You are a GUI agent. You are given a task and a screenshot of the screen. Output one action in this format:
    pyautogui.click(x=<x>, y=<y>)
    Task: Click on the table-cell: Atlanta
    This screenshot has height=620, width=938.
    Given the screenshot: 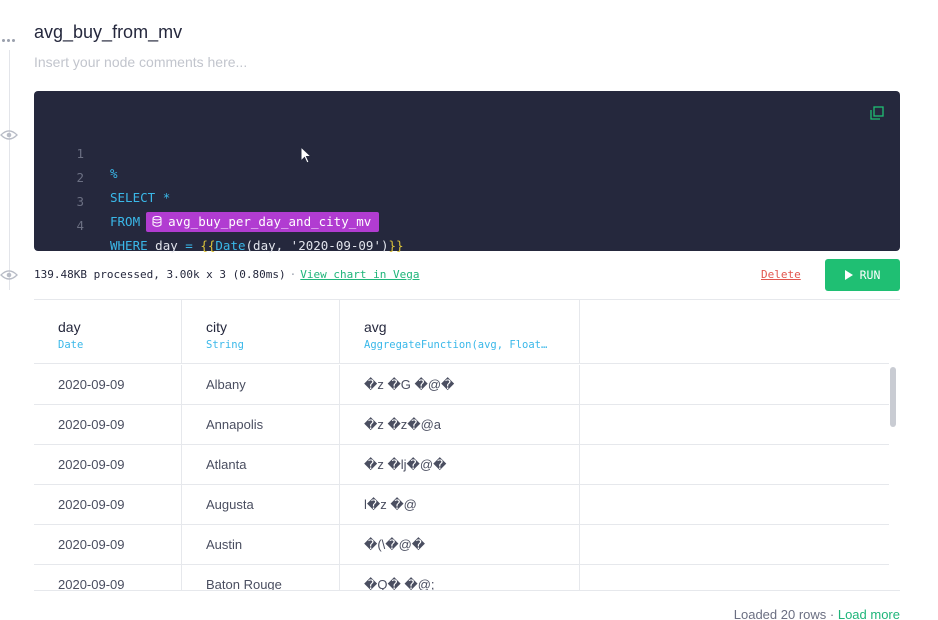 What is the action you would take?
    pyautogui.click(x=261, y=465)
    